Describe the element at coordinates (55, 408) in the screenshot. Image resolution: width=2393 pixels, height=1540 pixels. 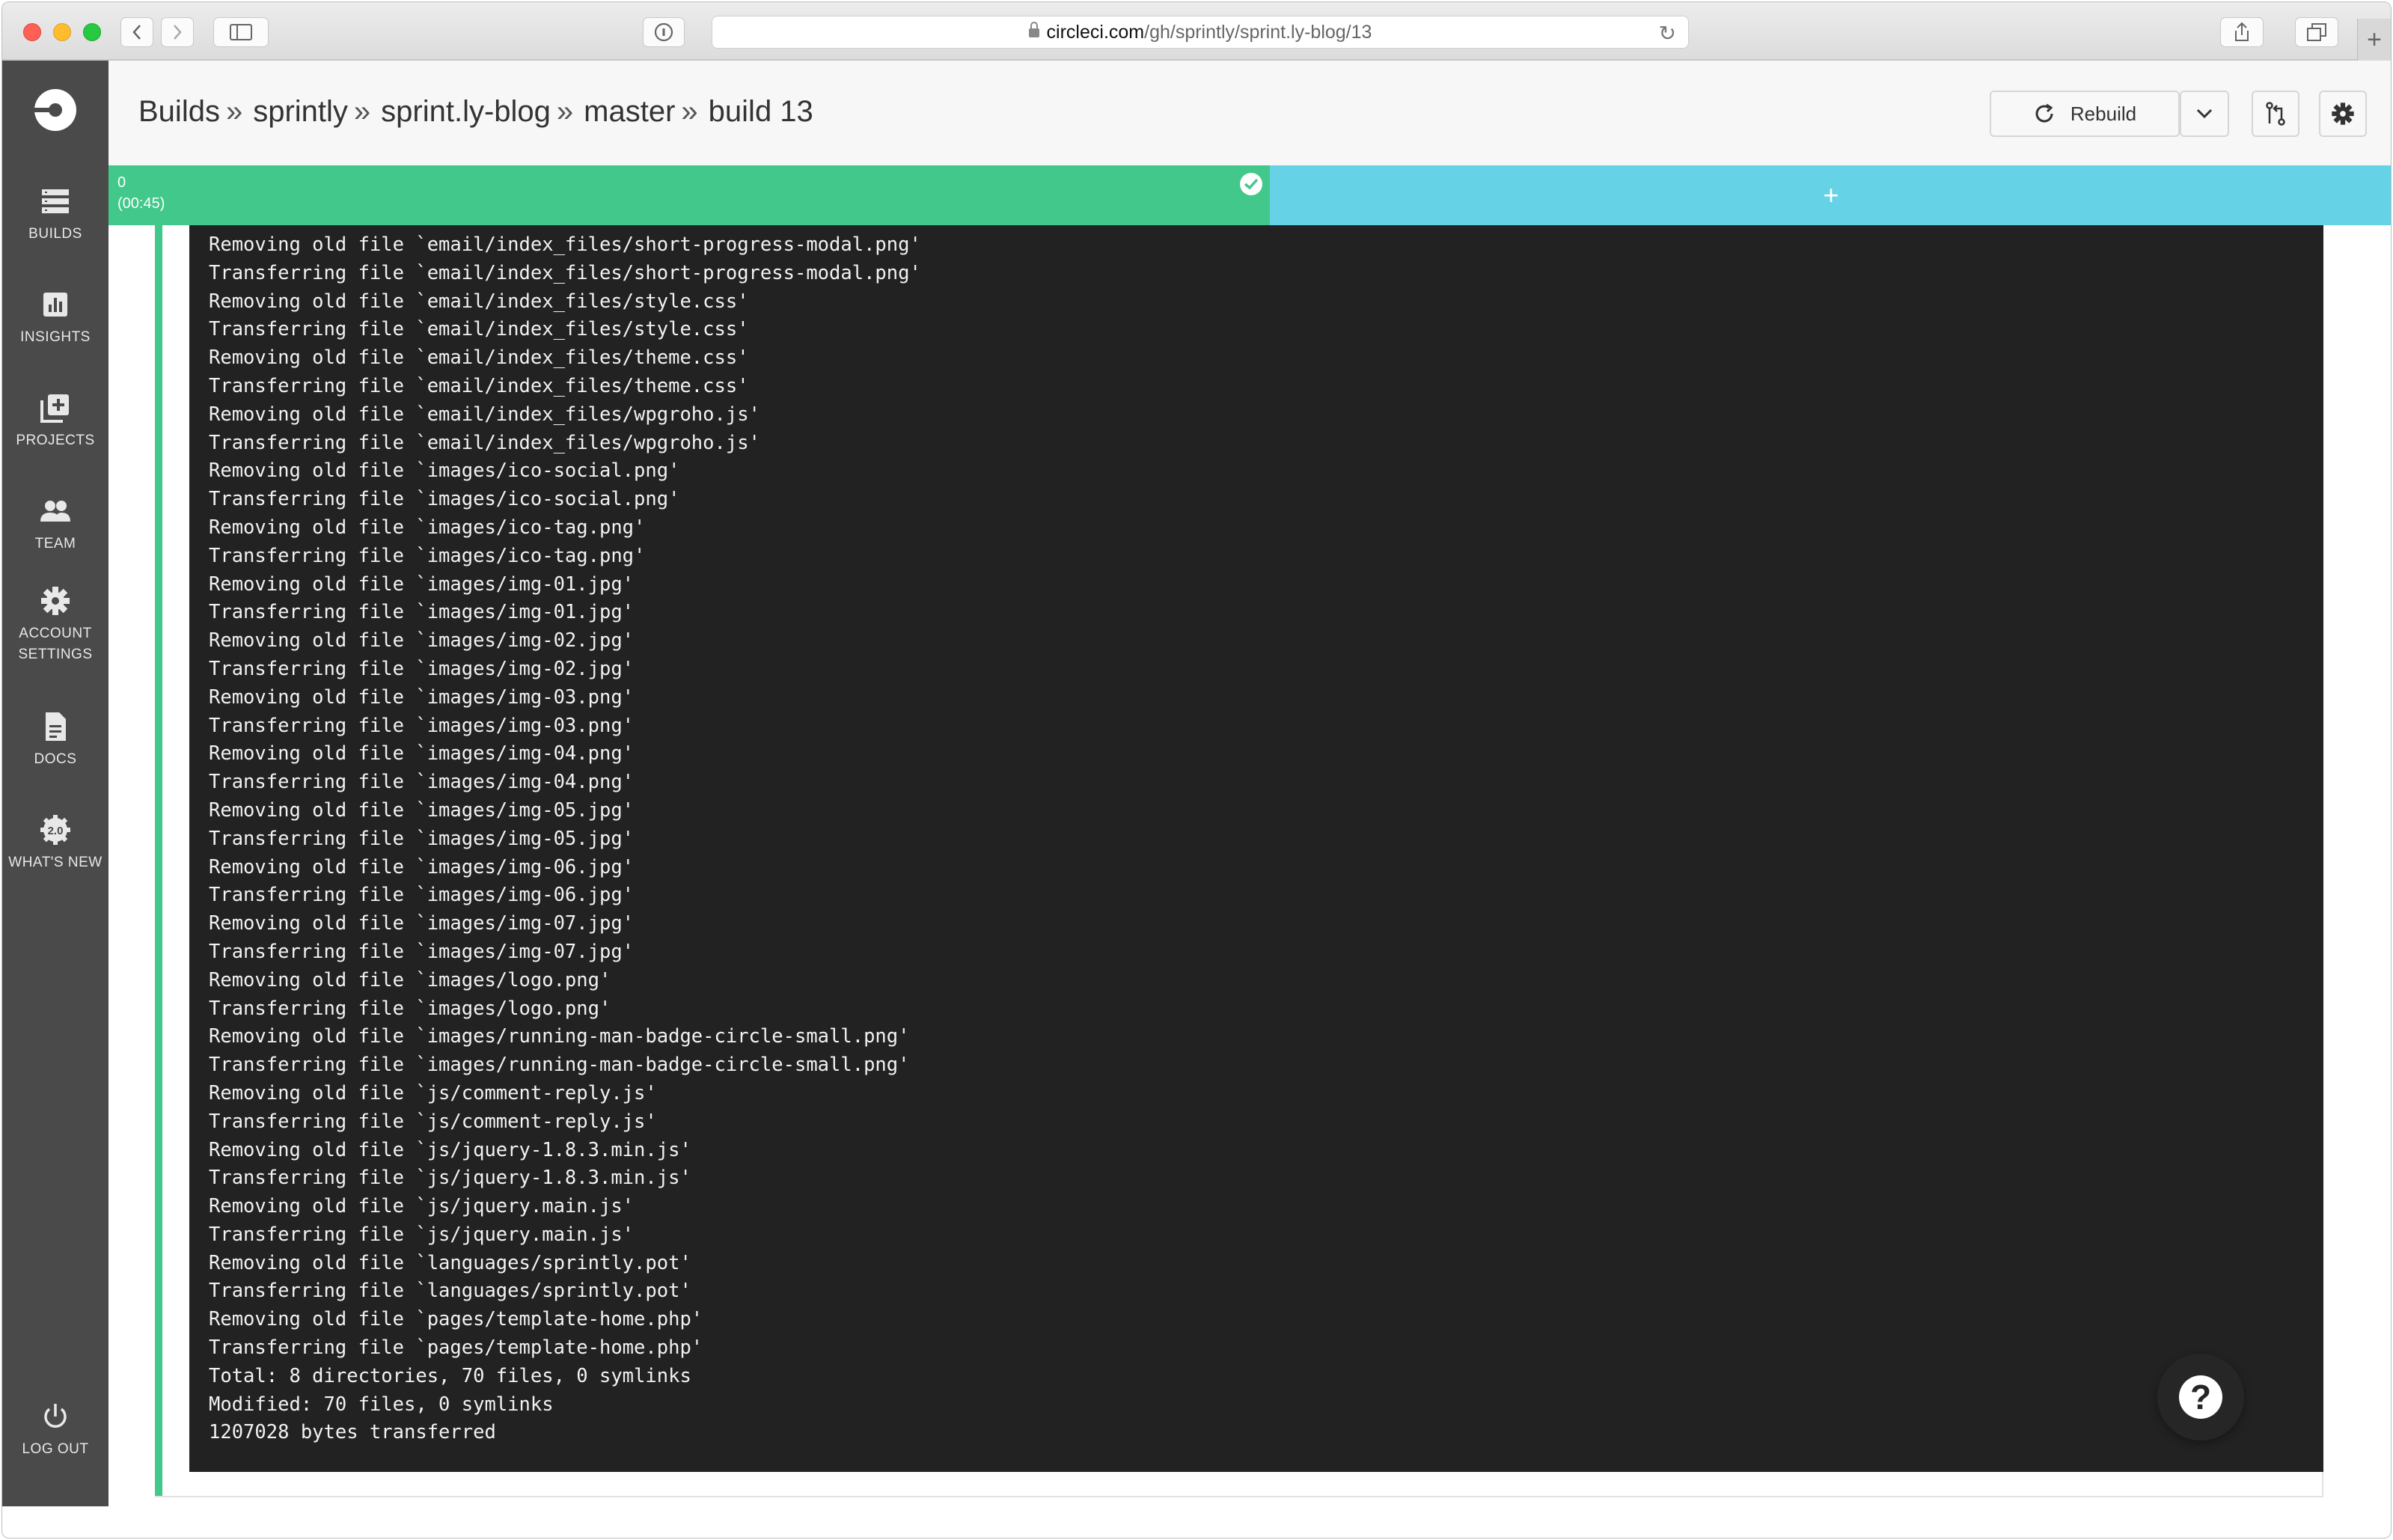
I see `projects-icon` at that location.